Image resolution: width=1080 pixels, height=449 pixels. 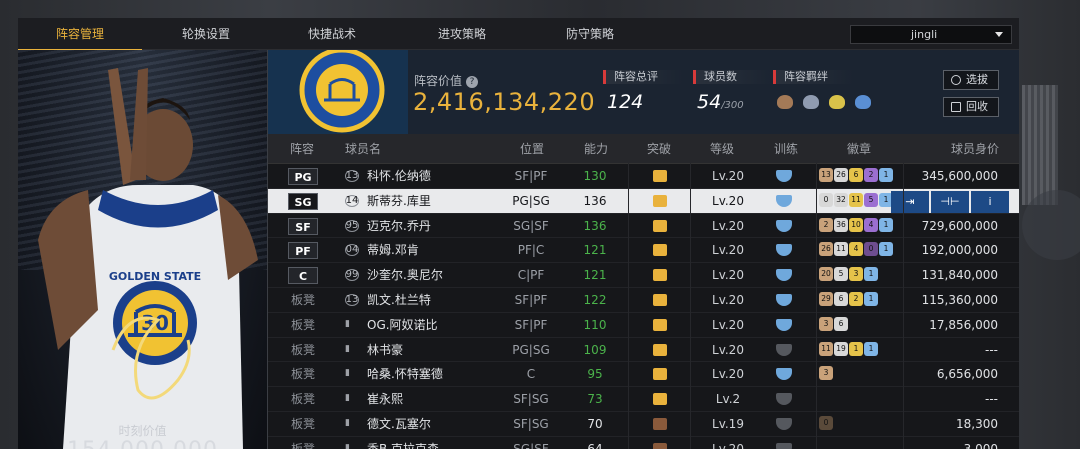 I want to click on col-breakthrough: 突破, so click(x=659, y=149).